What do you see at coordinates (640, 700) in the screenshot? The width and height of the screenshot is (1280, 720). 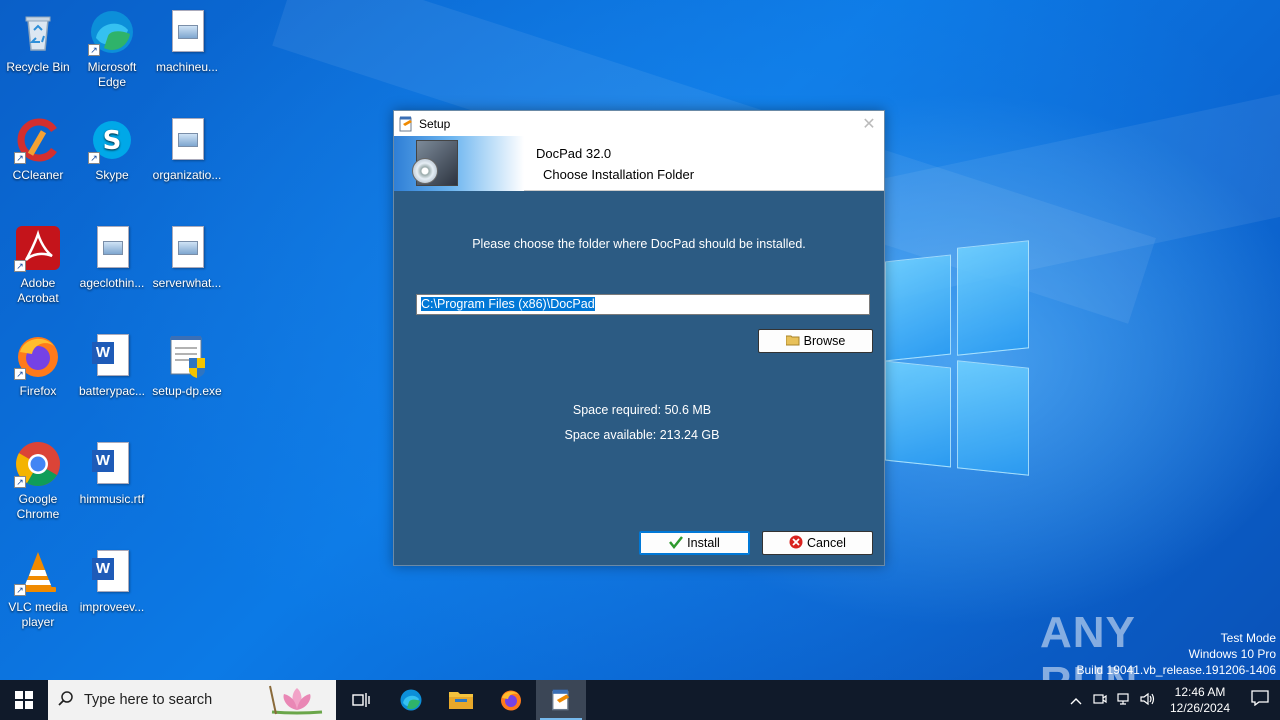 I see `taskbar: Type here to search 12:46 AM 12/26/2024` at bounding box center [640, 700].